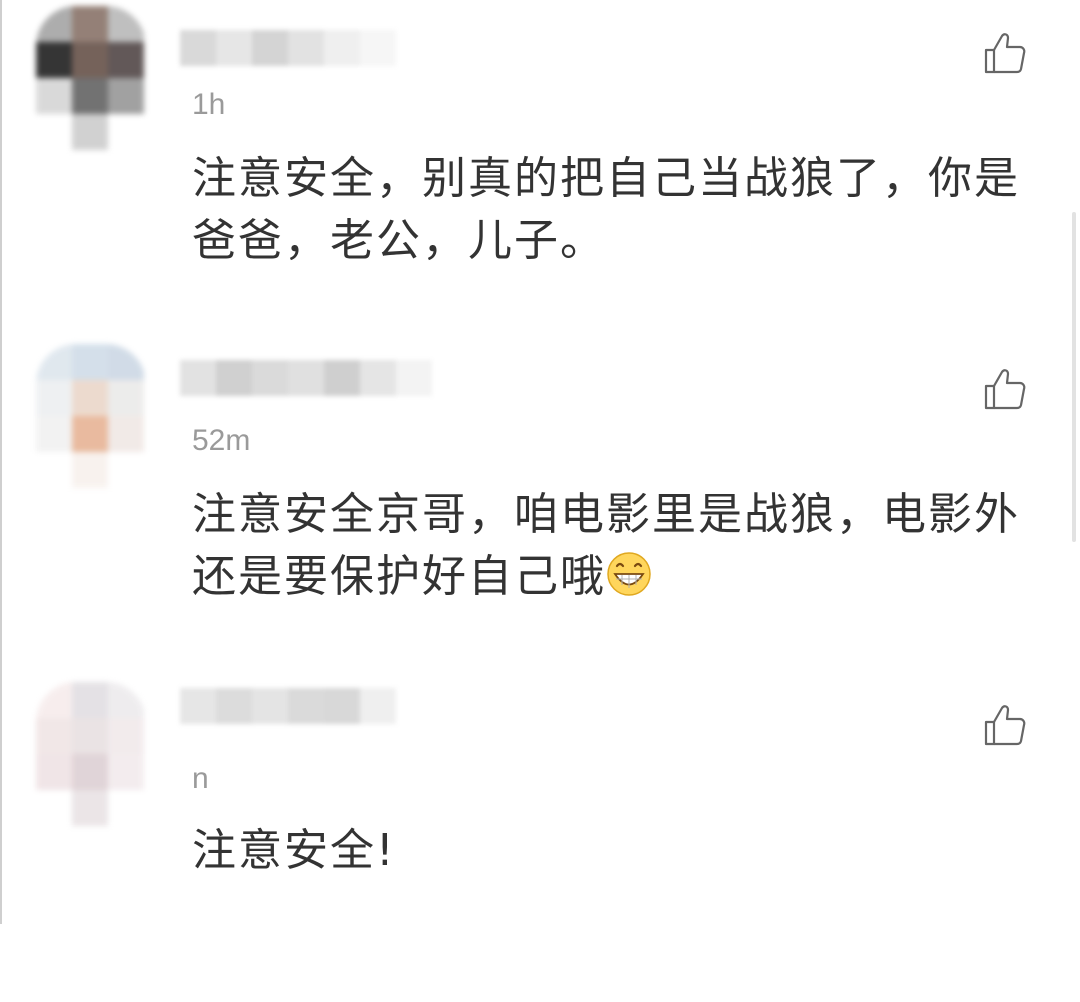 The height and width of the screenshot is (1002, 1080). What do you see at coordinates (200, 778) in the screenshot?
I see `comment-timestamp: n` at bounding box center [200, 778].